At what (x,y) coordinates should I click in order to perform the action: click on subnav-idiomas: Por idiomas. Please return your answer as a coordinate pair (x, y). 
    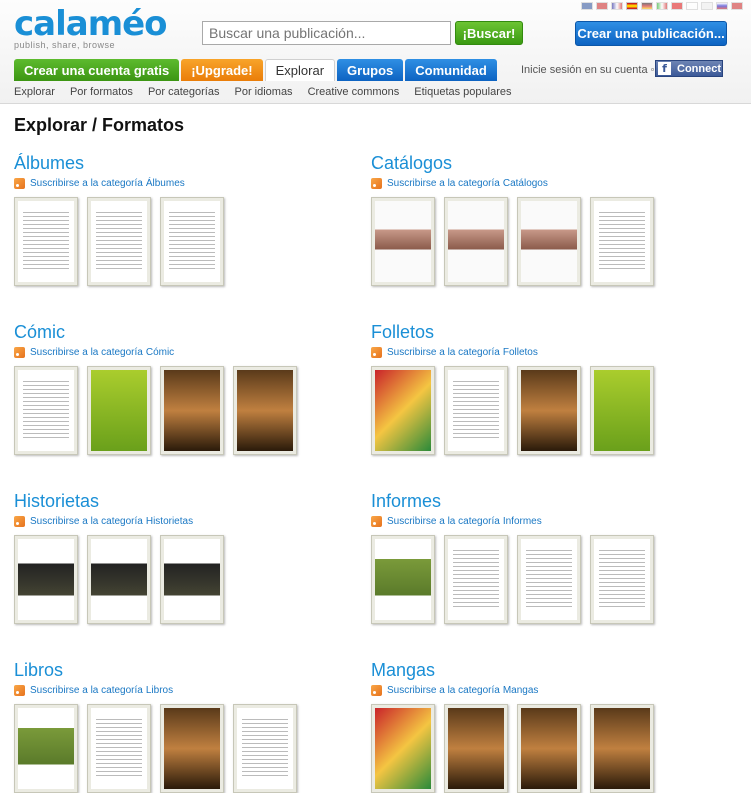
    Looking at the image, I should click on (263, 92).